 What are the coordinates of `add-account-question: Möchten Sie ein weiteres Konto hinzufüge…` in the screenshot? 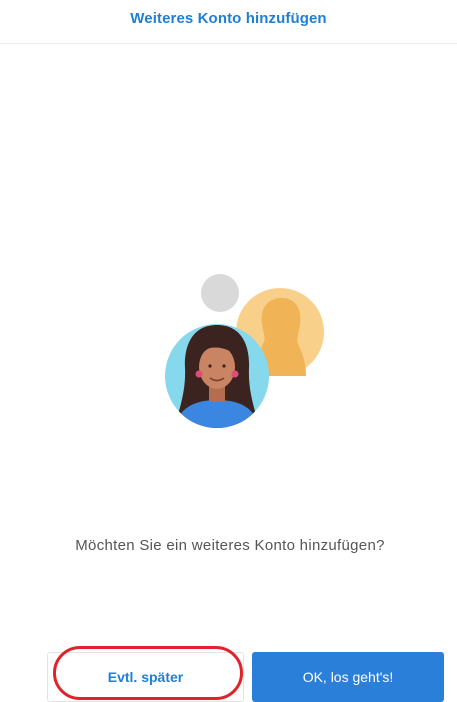 It's located at (230, 545).